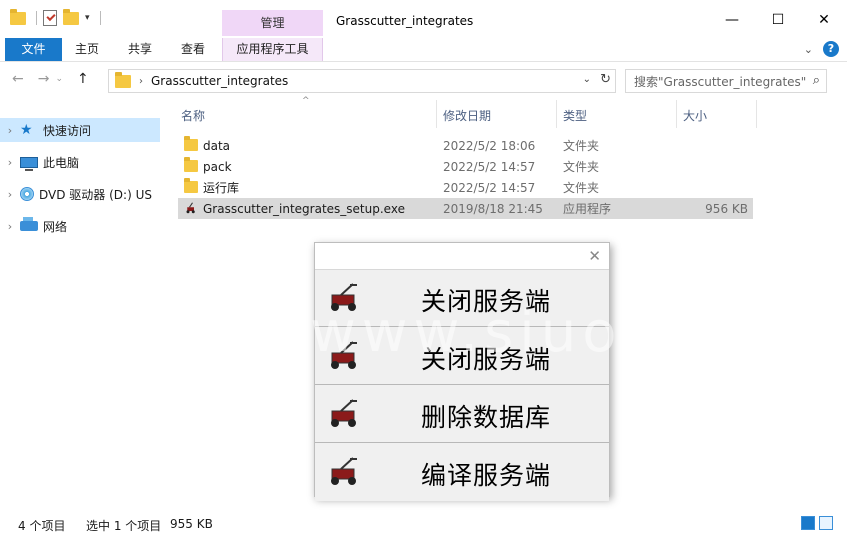 This screenshot has height=546, width=847. What do you see at coordinates (486, 417) in the screenshot?
I see `button-label: 删除数据库` at bounding box center [486, 417].